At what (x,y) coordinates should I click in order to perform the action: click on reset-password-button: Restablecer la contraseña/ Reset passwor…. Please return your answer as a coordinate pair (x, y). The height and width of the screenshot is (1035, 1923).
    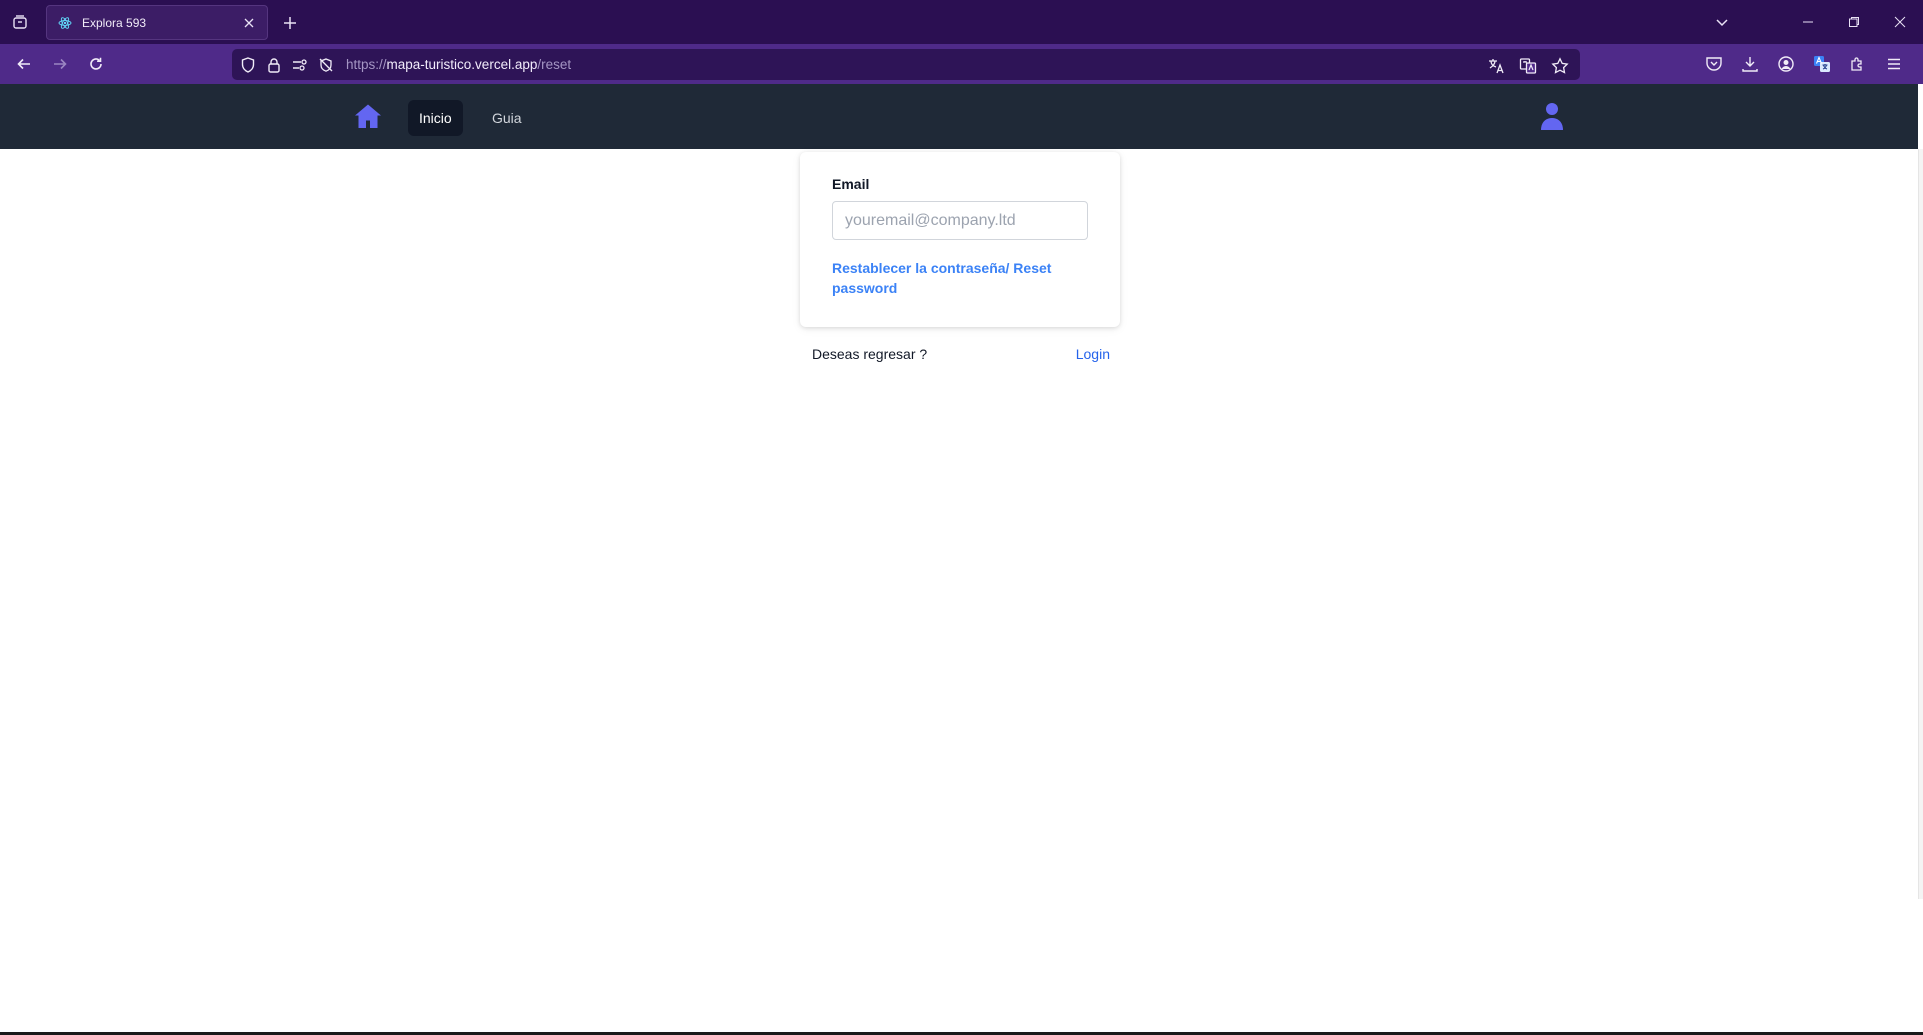
    Looking at the image, I should click on (952, 278).